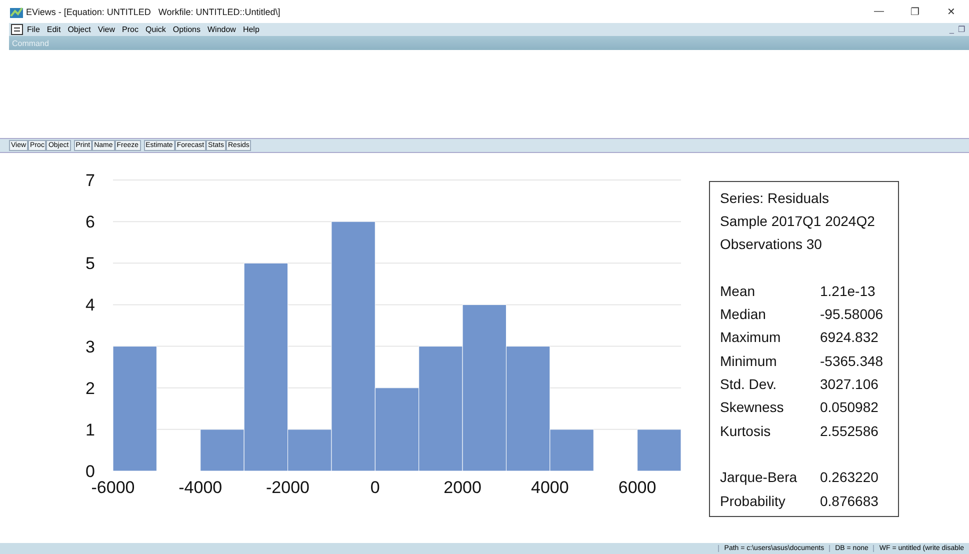 This screenshot has height=554, width=969. Describe the element at coordinates (852, 314) in the screenshot. I see `stat-value: -95.58006` at that location.